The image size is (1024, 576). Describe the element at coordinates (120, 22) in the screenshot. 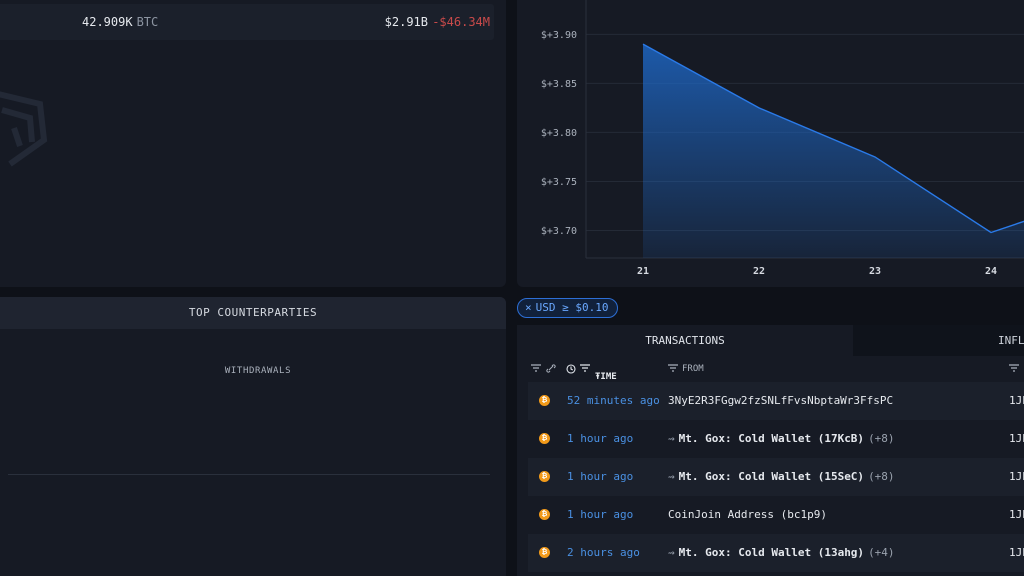

I see `holding-amount: 42.909K BTC` at that location.